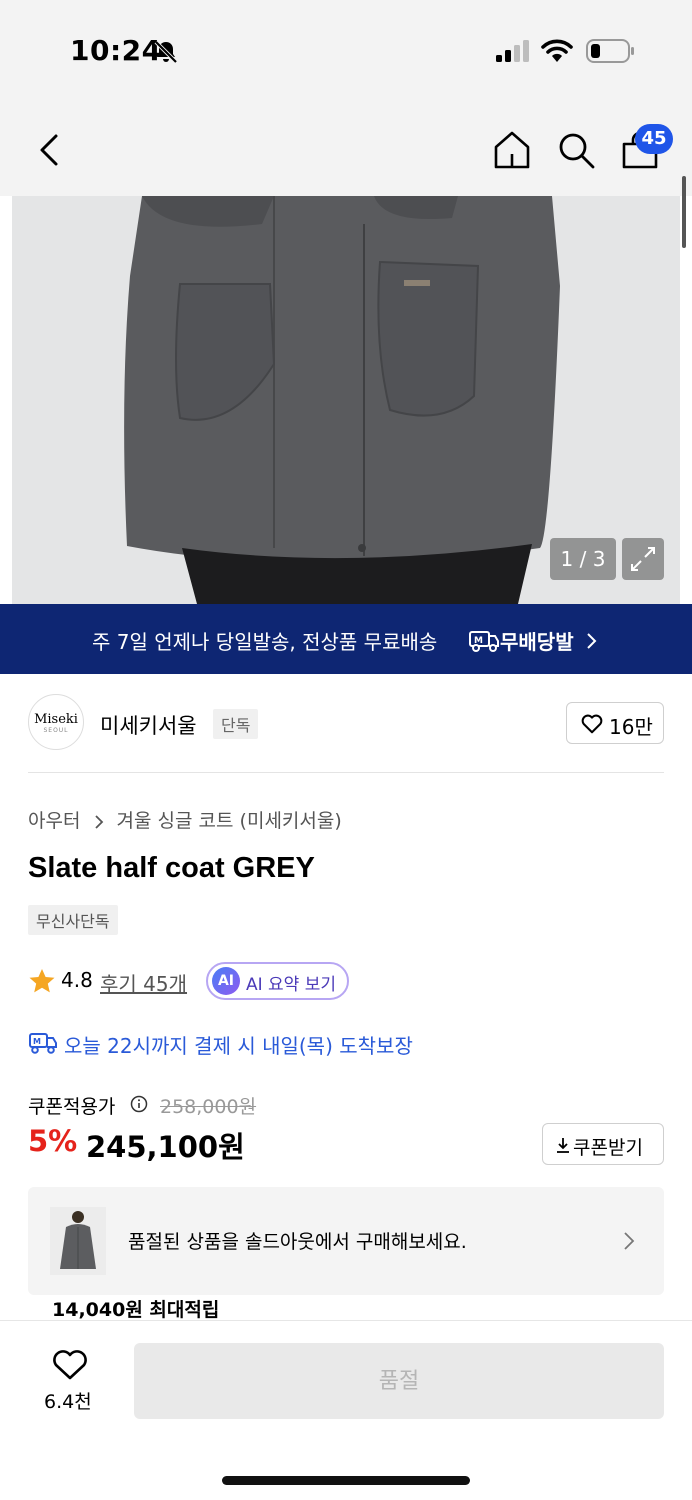 The height and width of the screenshot is (1500, 692). I want to click on star-icon, so click(42, 981).